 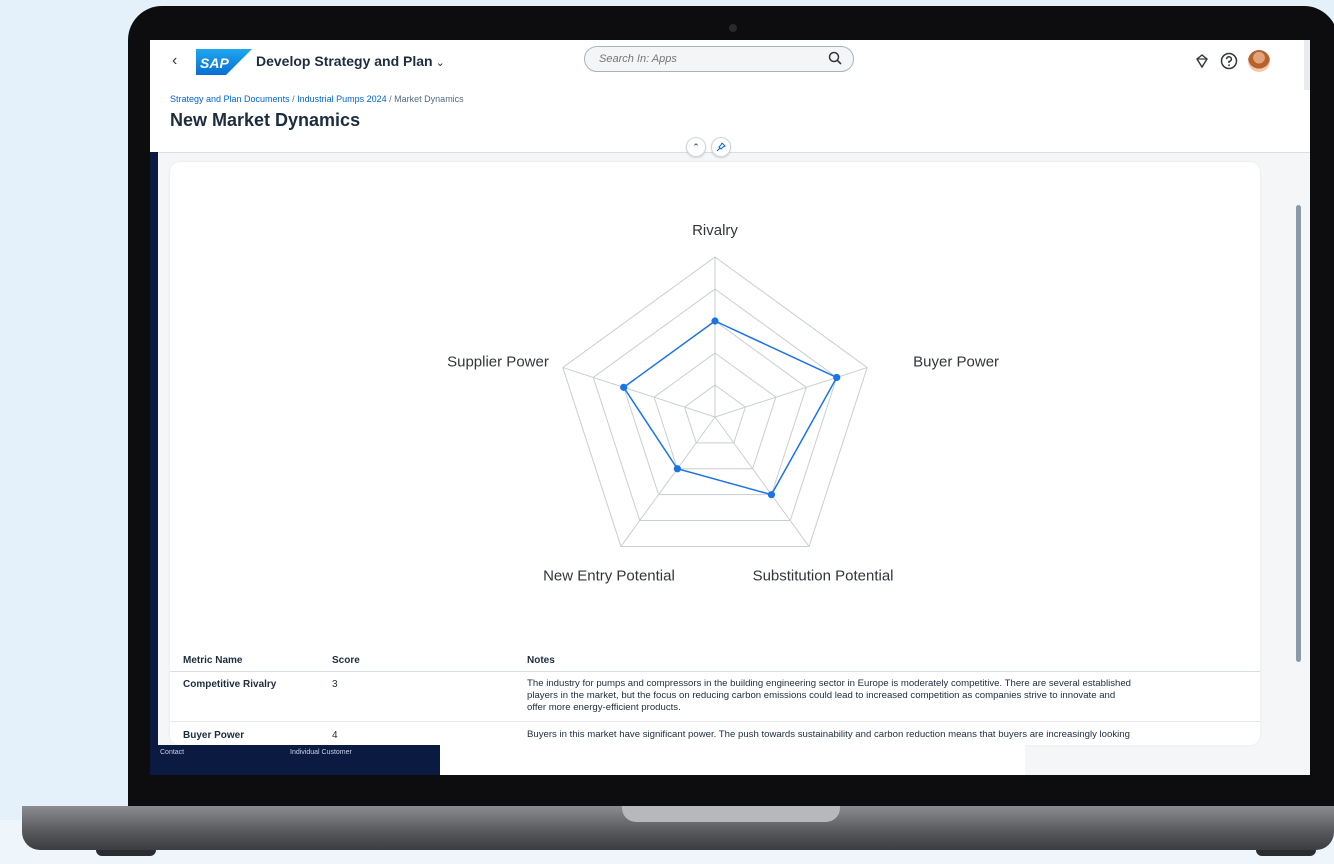 I want to click on nav-link-individual-customer: Individual Customer, so click(x=321, y=752).